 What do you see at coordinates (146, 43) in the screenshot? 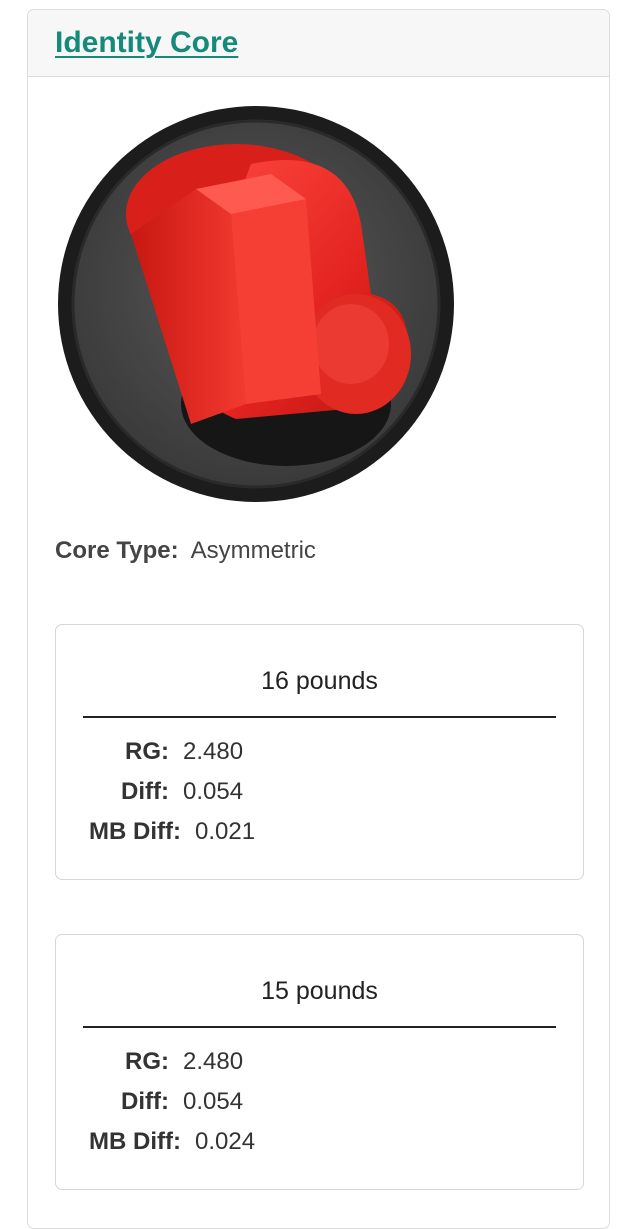
I see `core-title-link: Identity Core` at bounding box center [146, 43].